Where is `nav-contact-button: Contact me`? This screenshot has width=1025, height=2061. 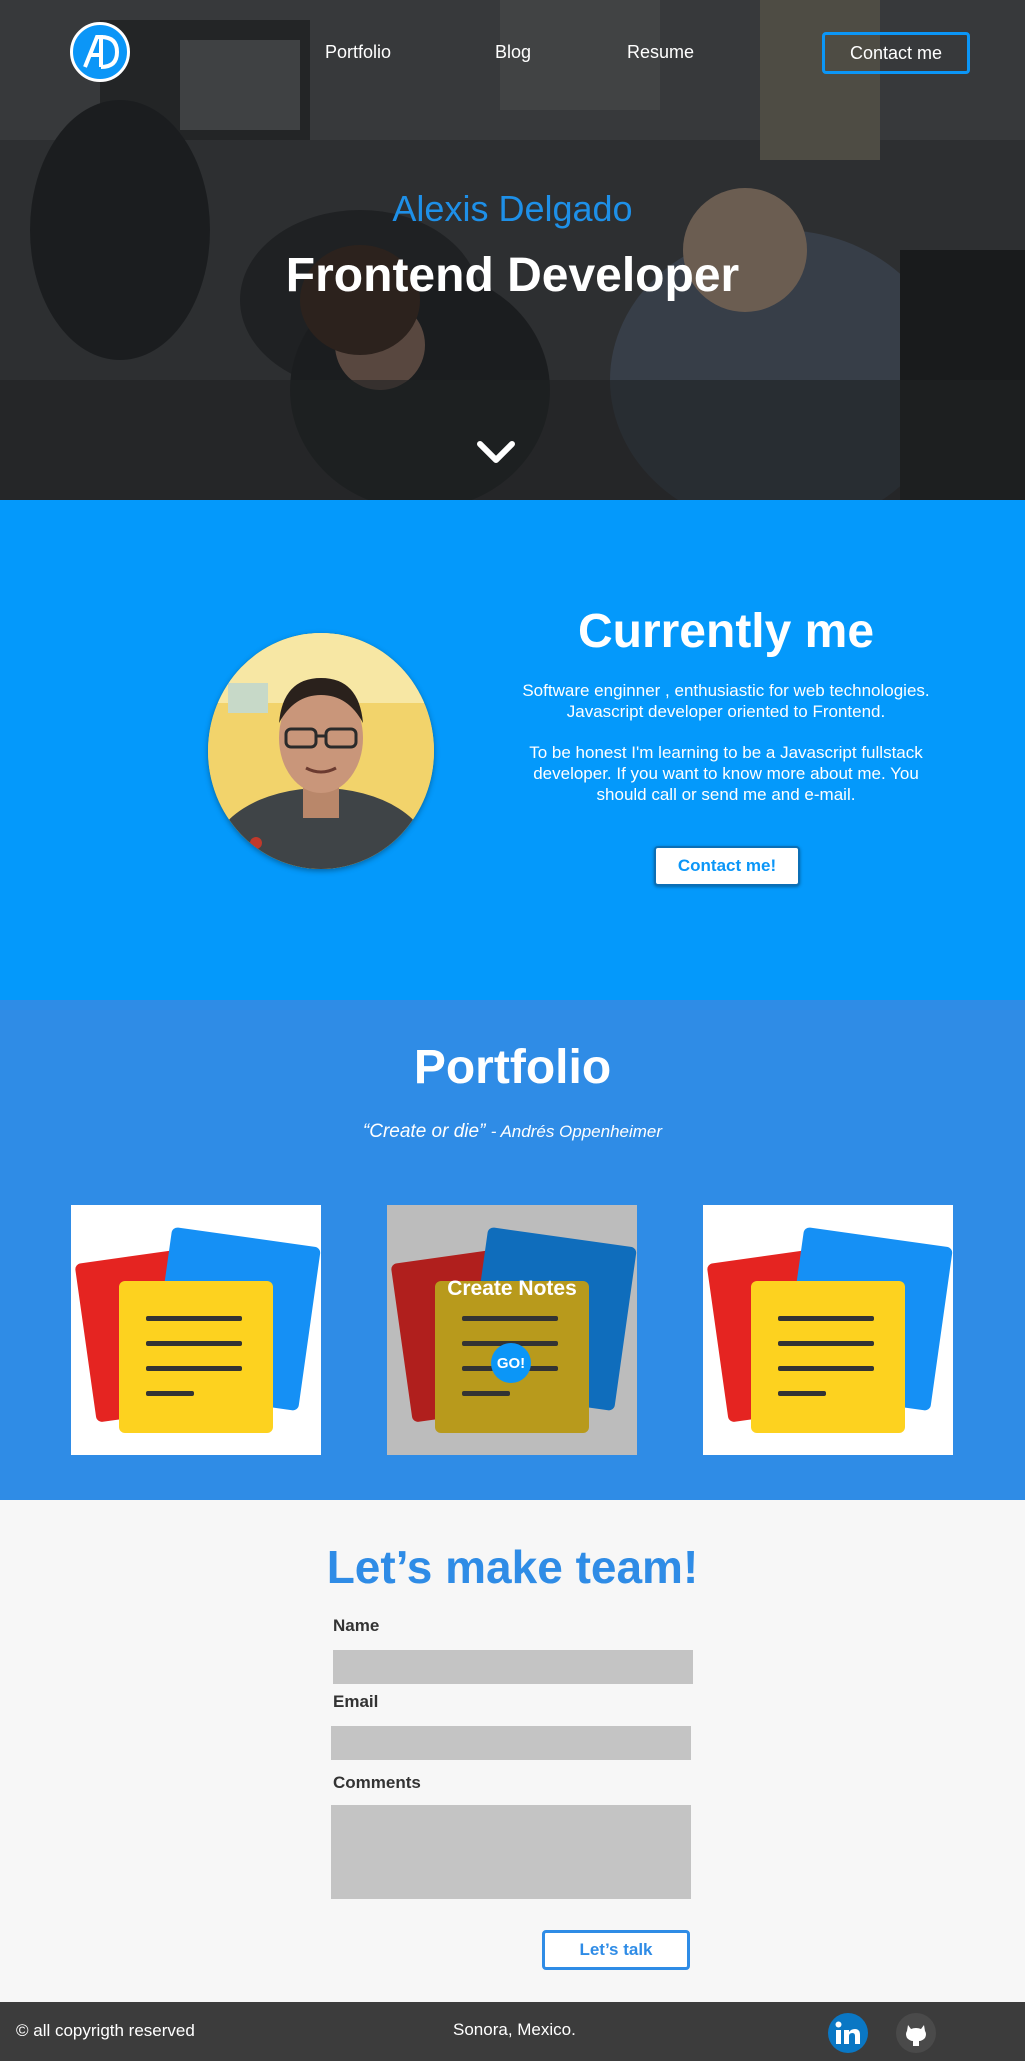
nav-contact-button: Contact me is located at coordinates (896, 53).